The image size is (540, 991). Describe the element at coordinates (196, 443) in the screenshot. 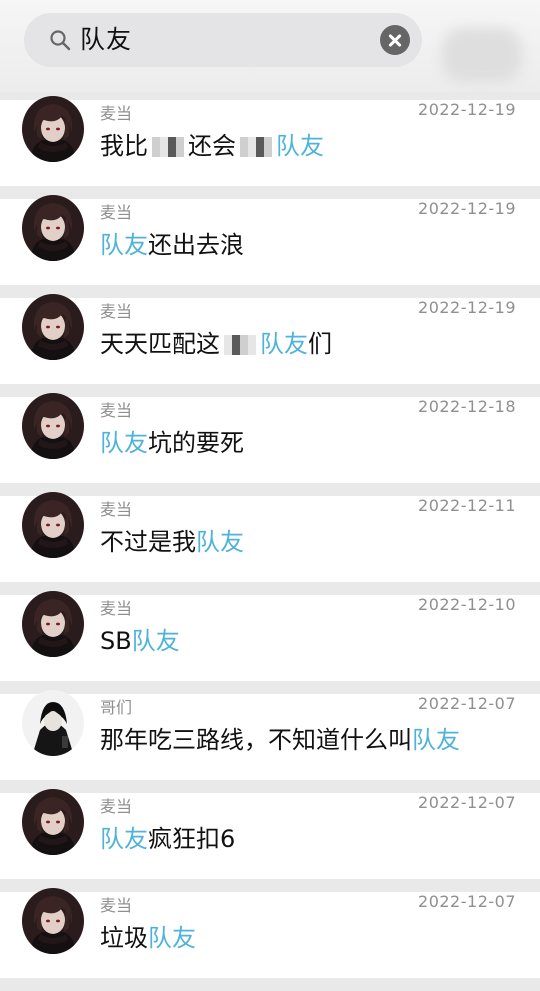

I see `message-fragment: 坑的要死` at that location.